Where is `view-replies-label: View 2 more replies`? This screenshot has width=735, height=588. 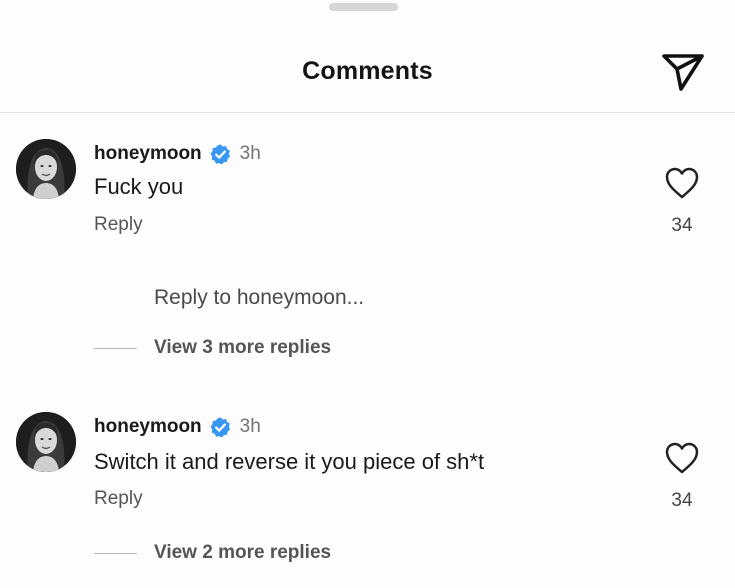 view-replies-label: View 2 more replies is located at coordinates (243, 552).